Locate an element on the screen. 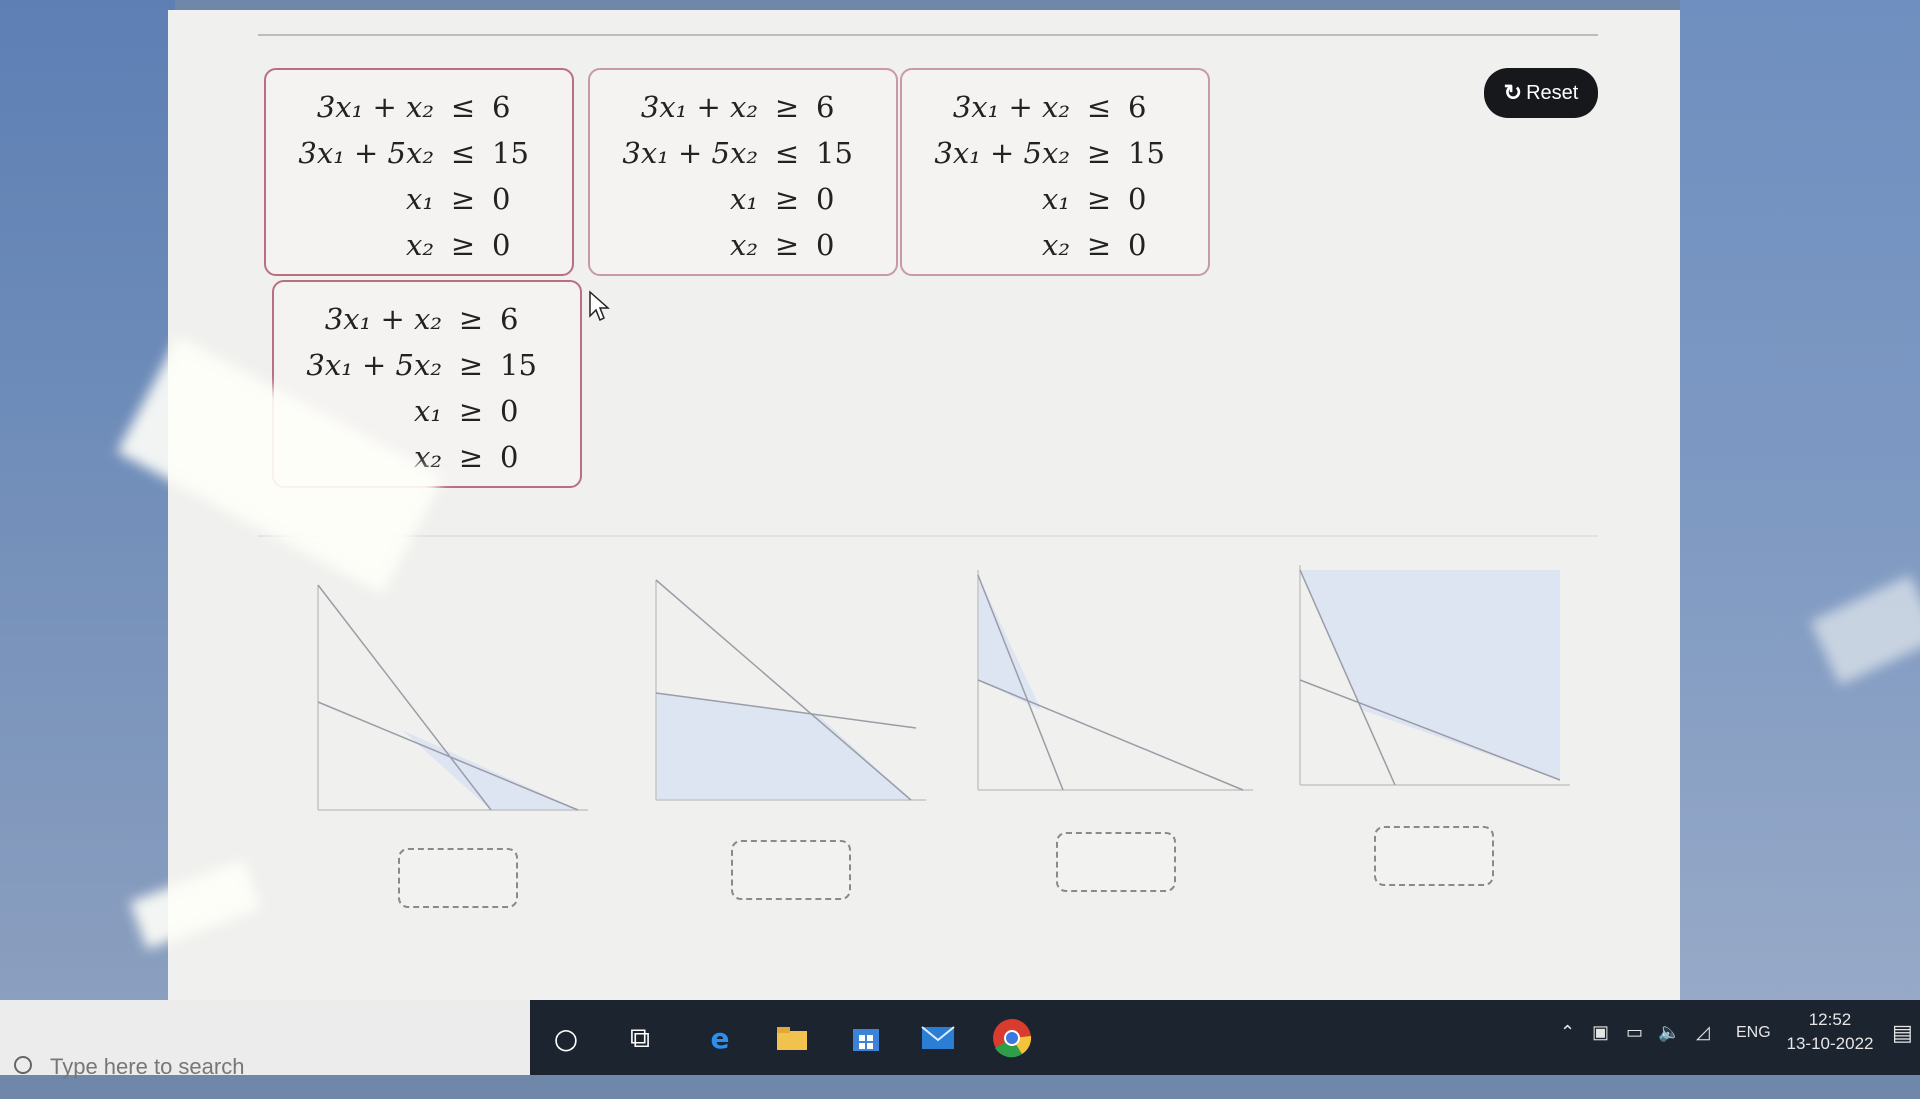 The width and height of the screenshot is (1920, 1099). file-explorer-icon is located at coordinates (792, 1038).